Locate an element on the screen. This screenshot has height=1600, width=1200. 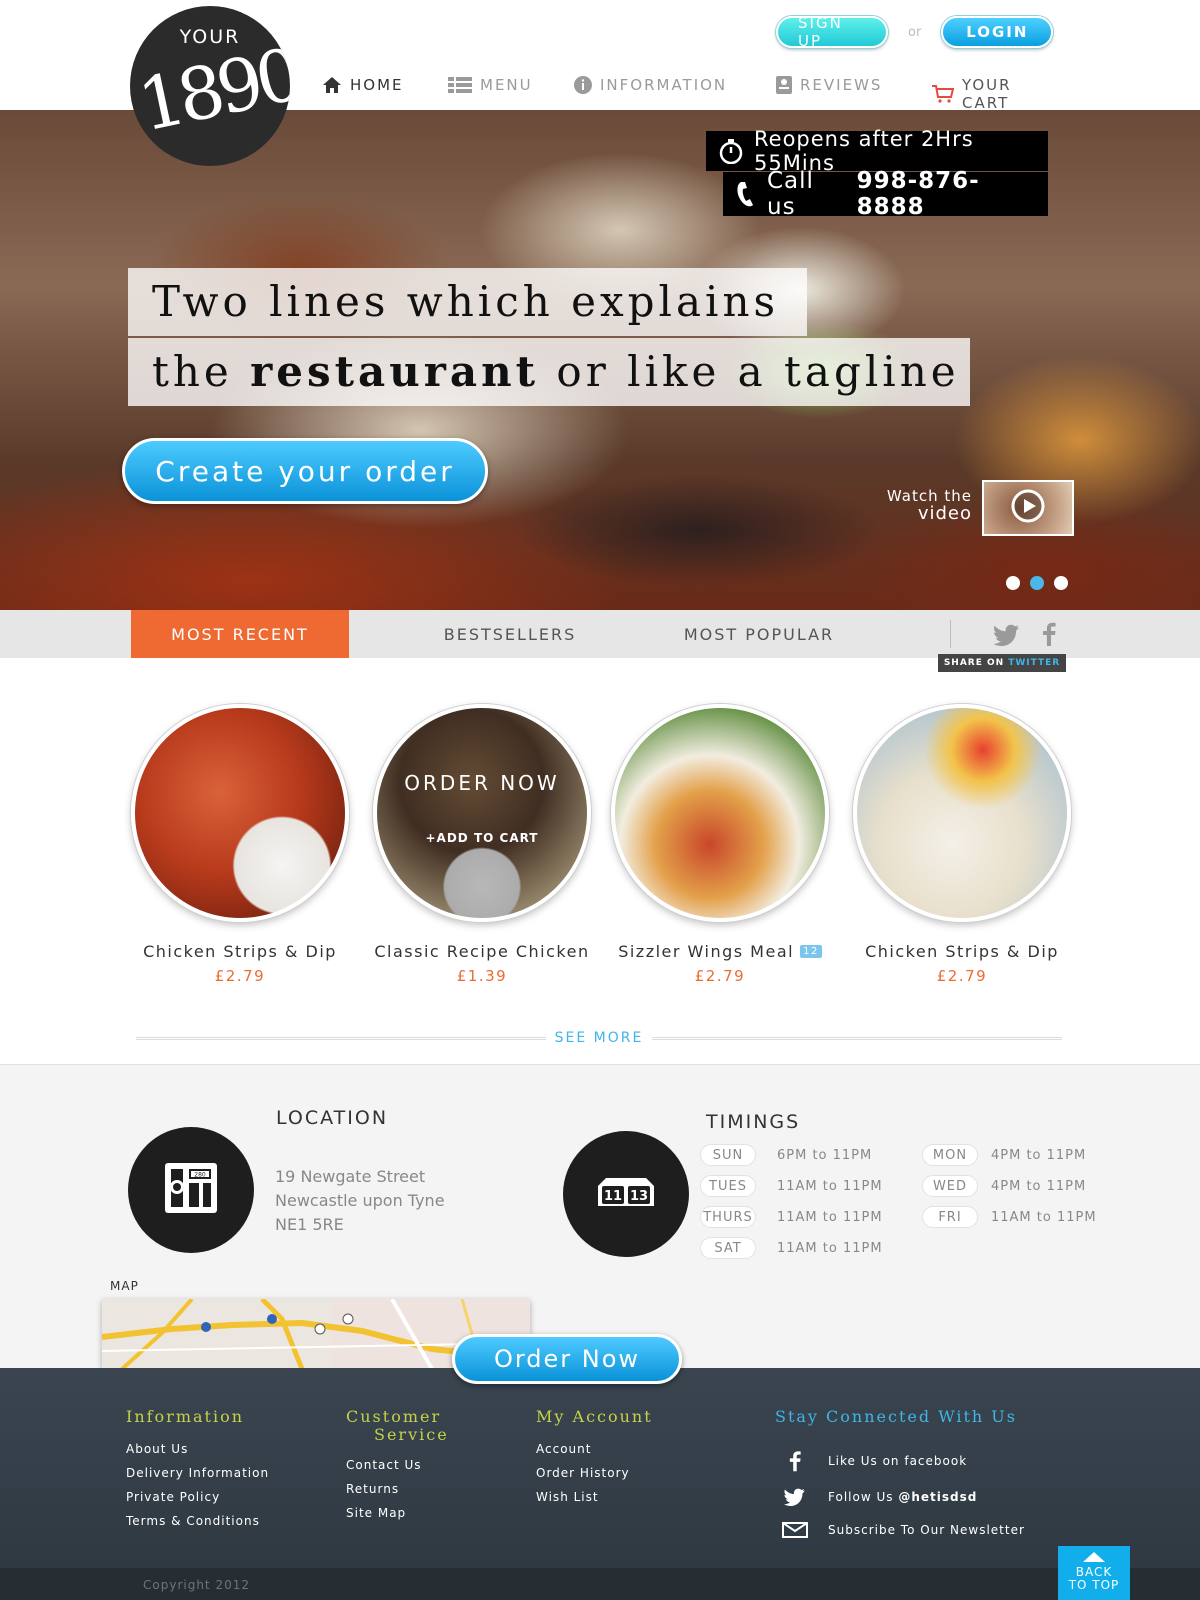
phone-number: 998-876-8888 is located at coordinates (918, 194).